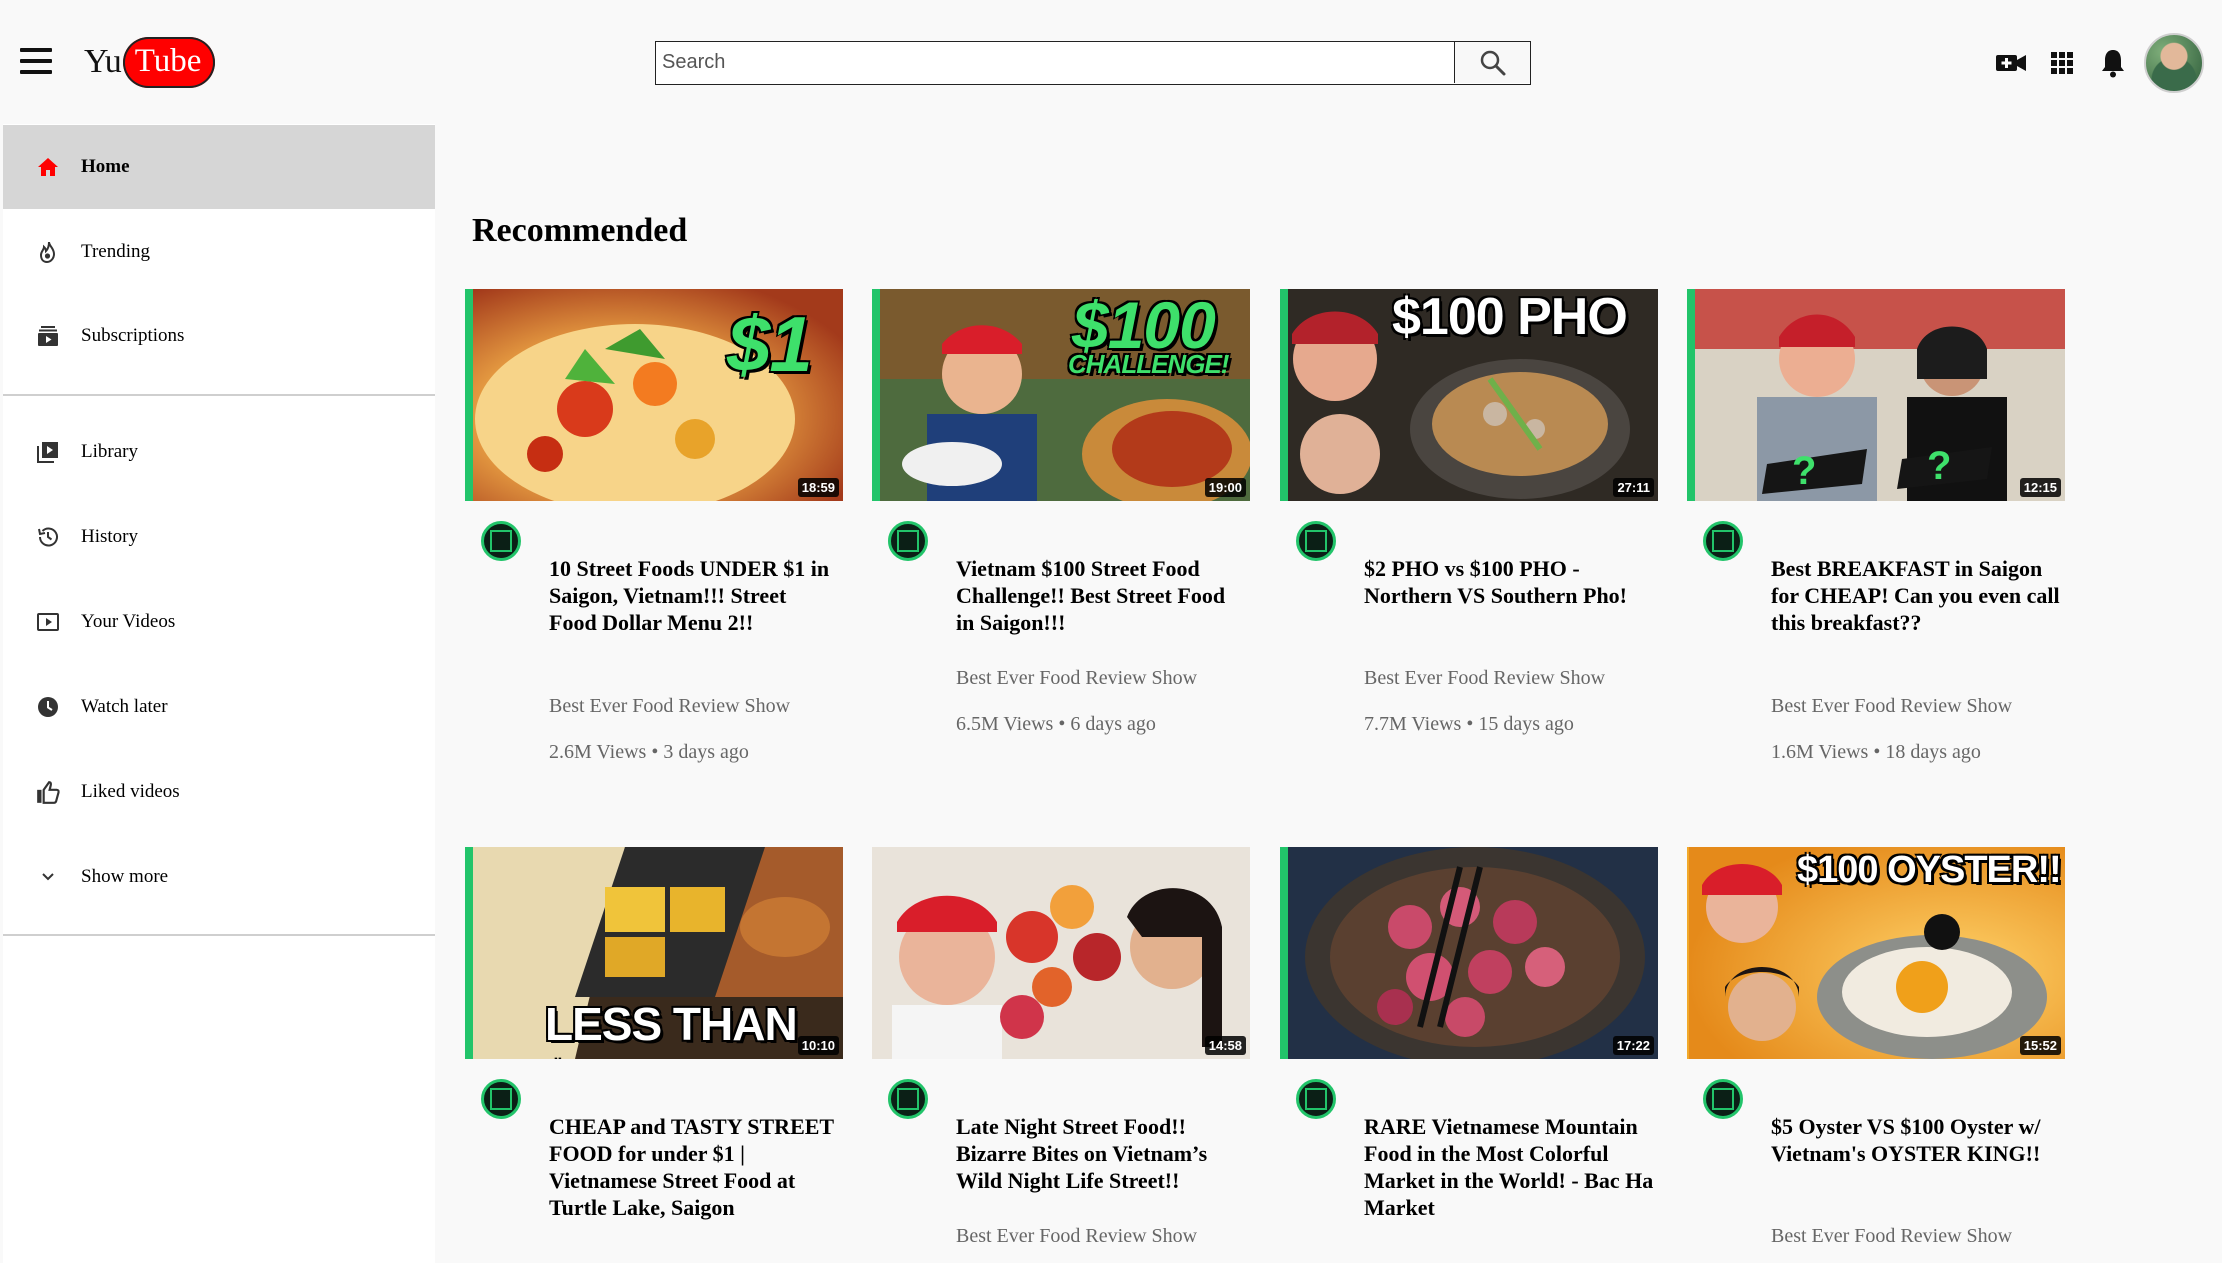 This screenshot has height=1263, width=2222. I want to click on sidebar-item-watch-later: Watch later, so click(219, 707).